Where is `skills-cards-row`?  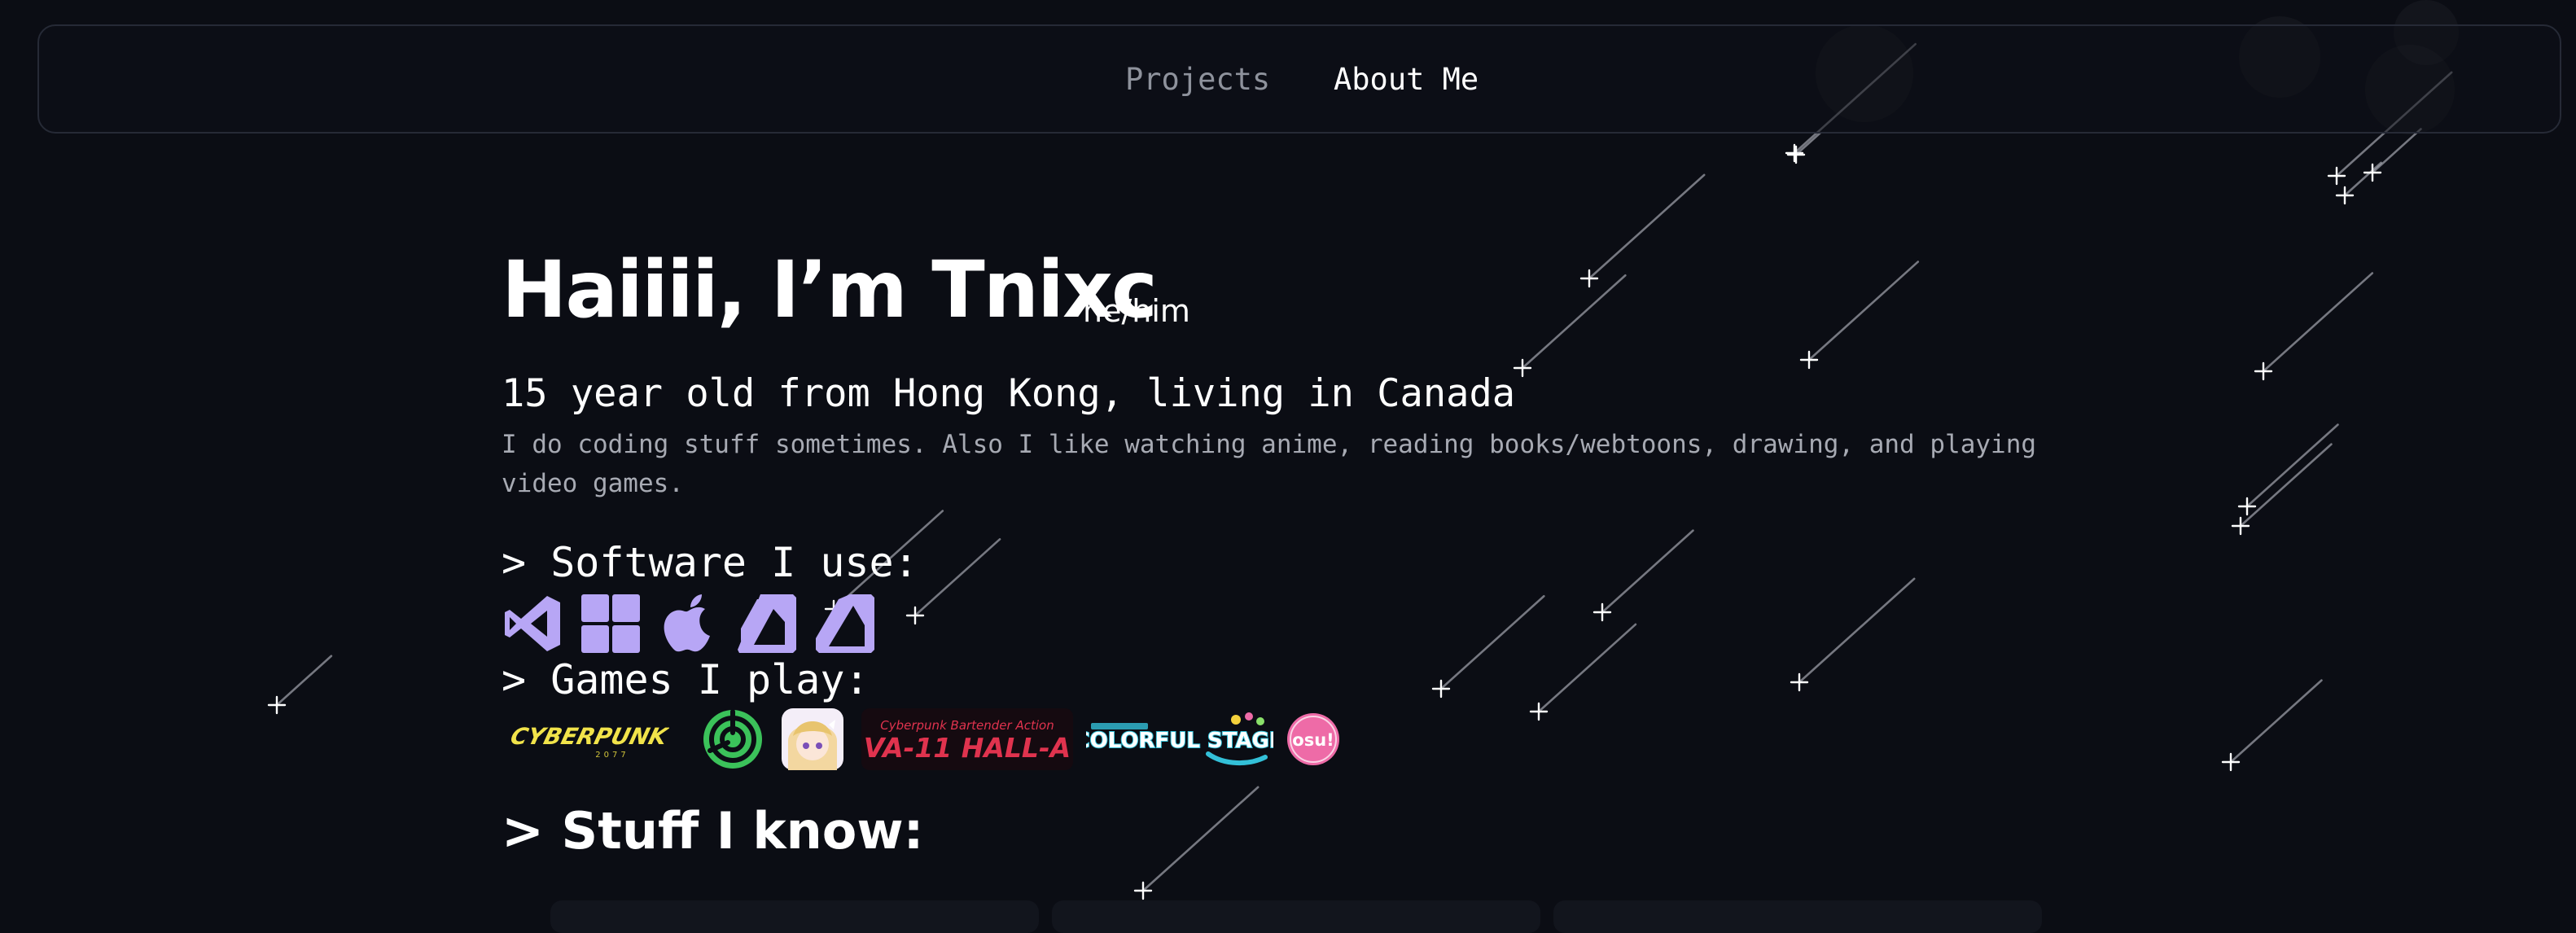
skills-cards-row is located at coordinates (1323, 916).